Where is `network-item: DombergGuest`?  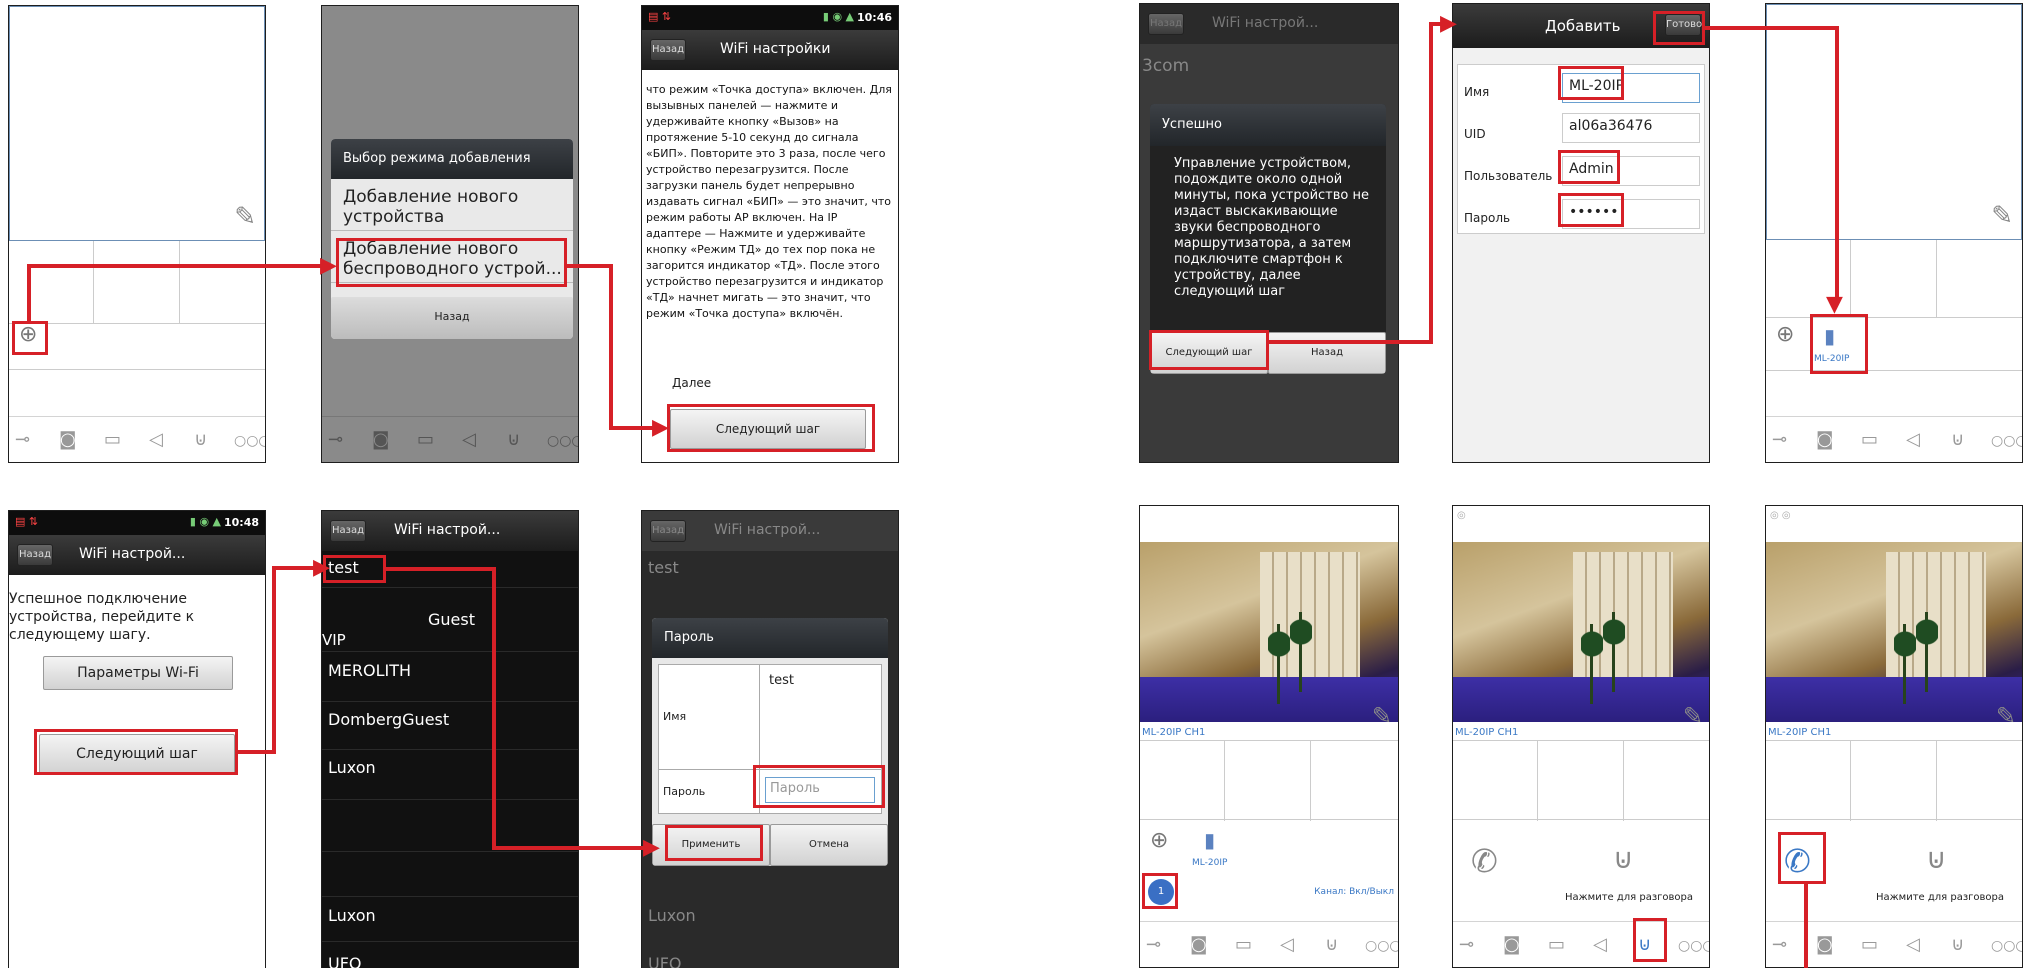 network-item: DombergGuest is located at coordinates (388, 719).